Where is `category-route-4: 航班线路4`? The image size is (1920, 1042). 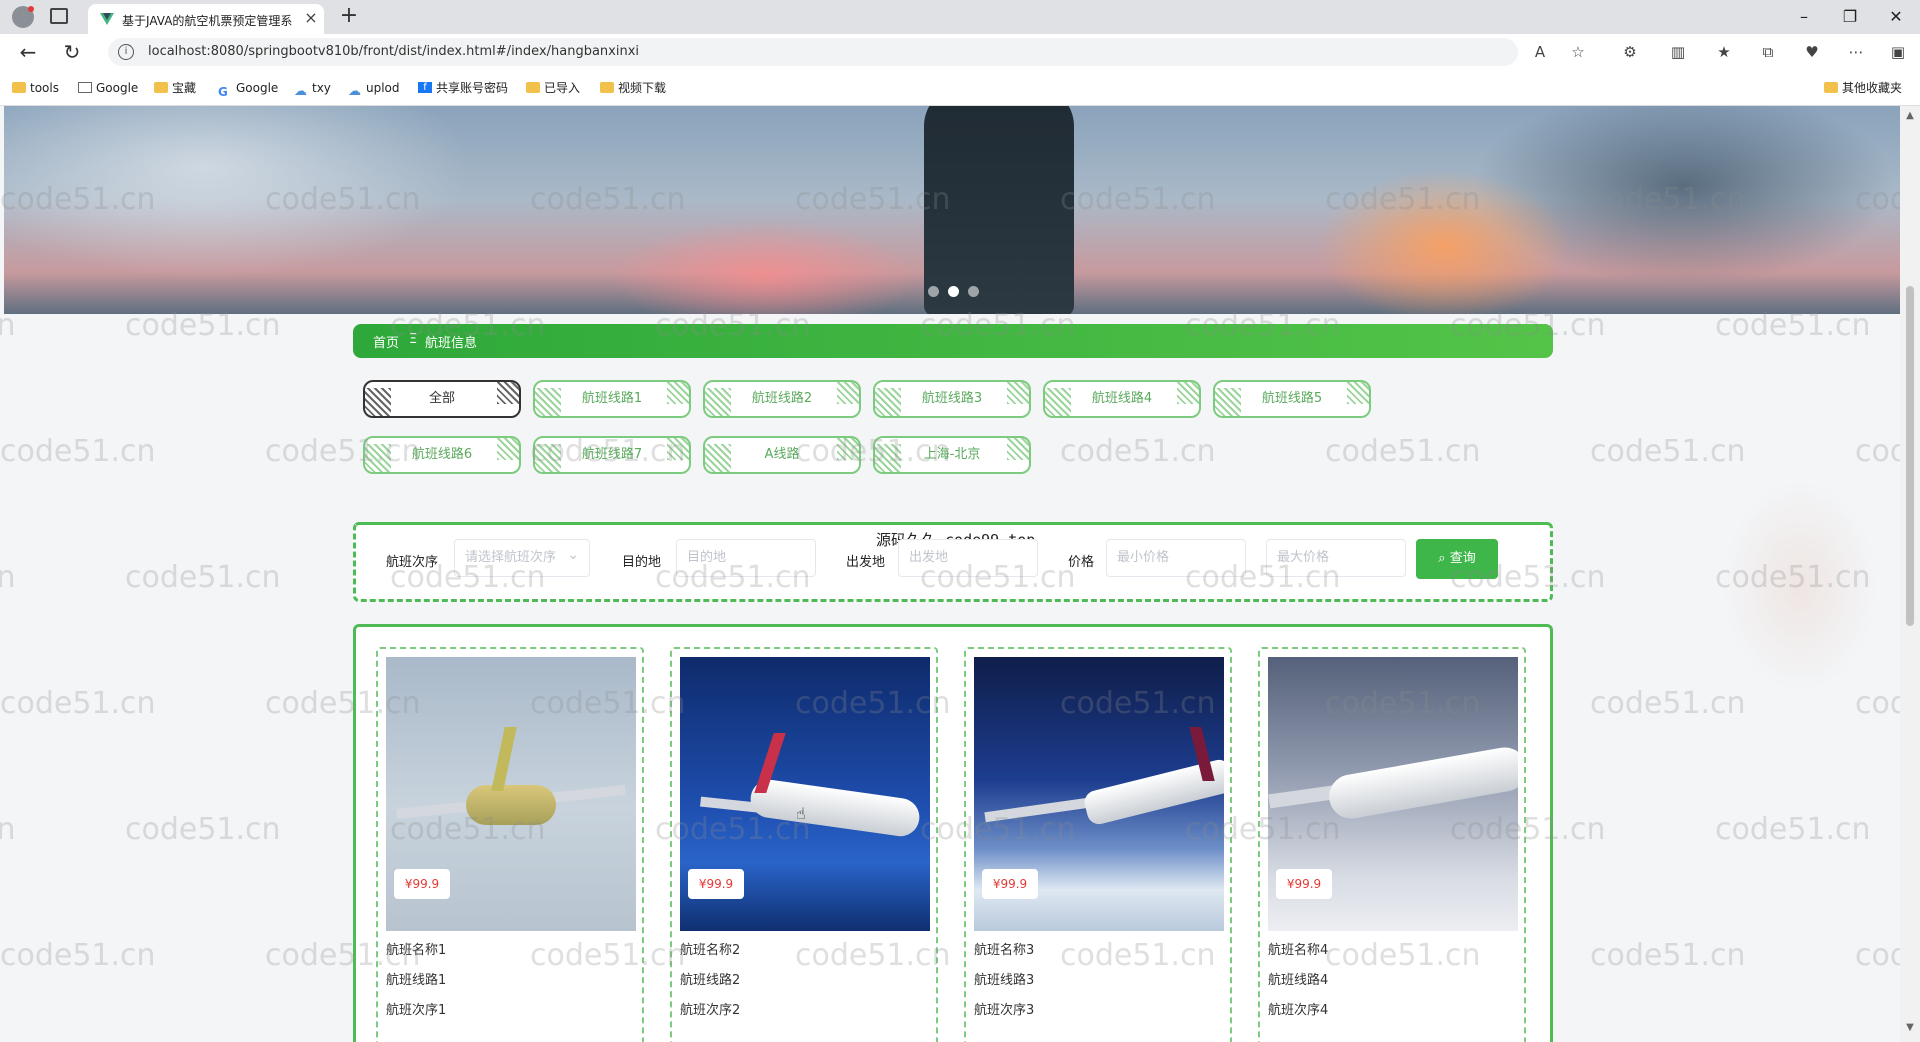 category-route-4: 航班线路4 is located at coordinates (1122, 399).